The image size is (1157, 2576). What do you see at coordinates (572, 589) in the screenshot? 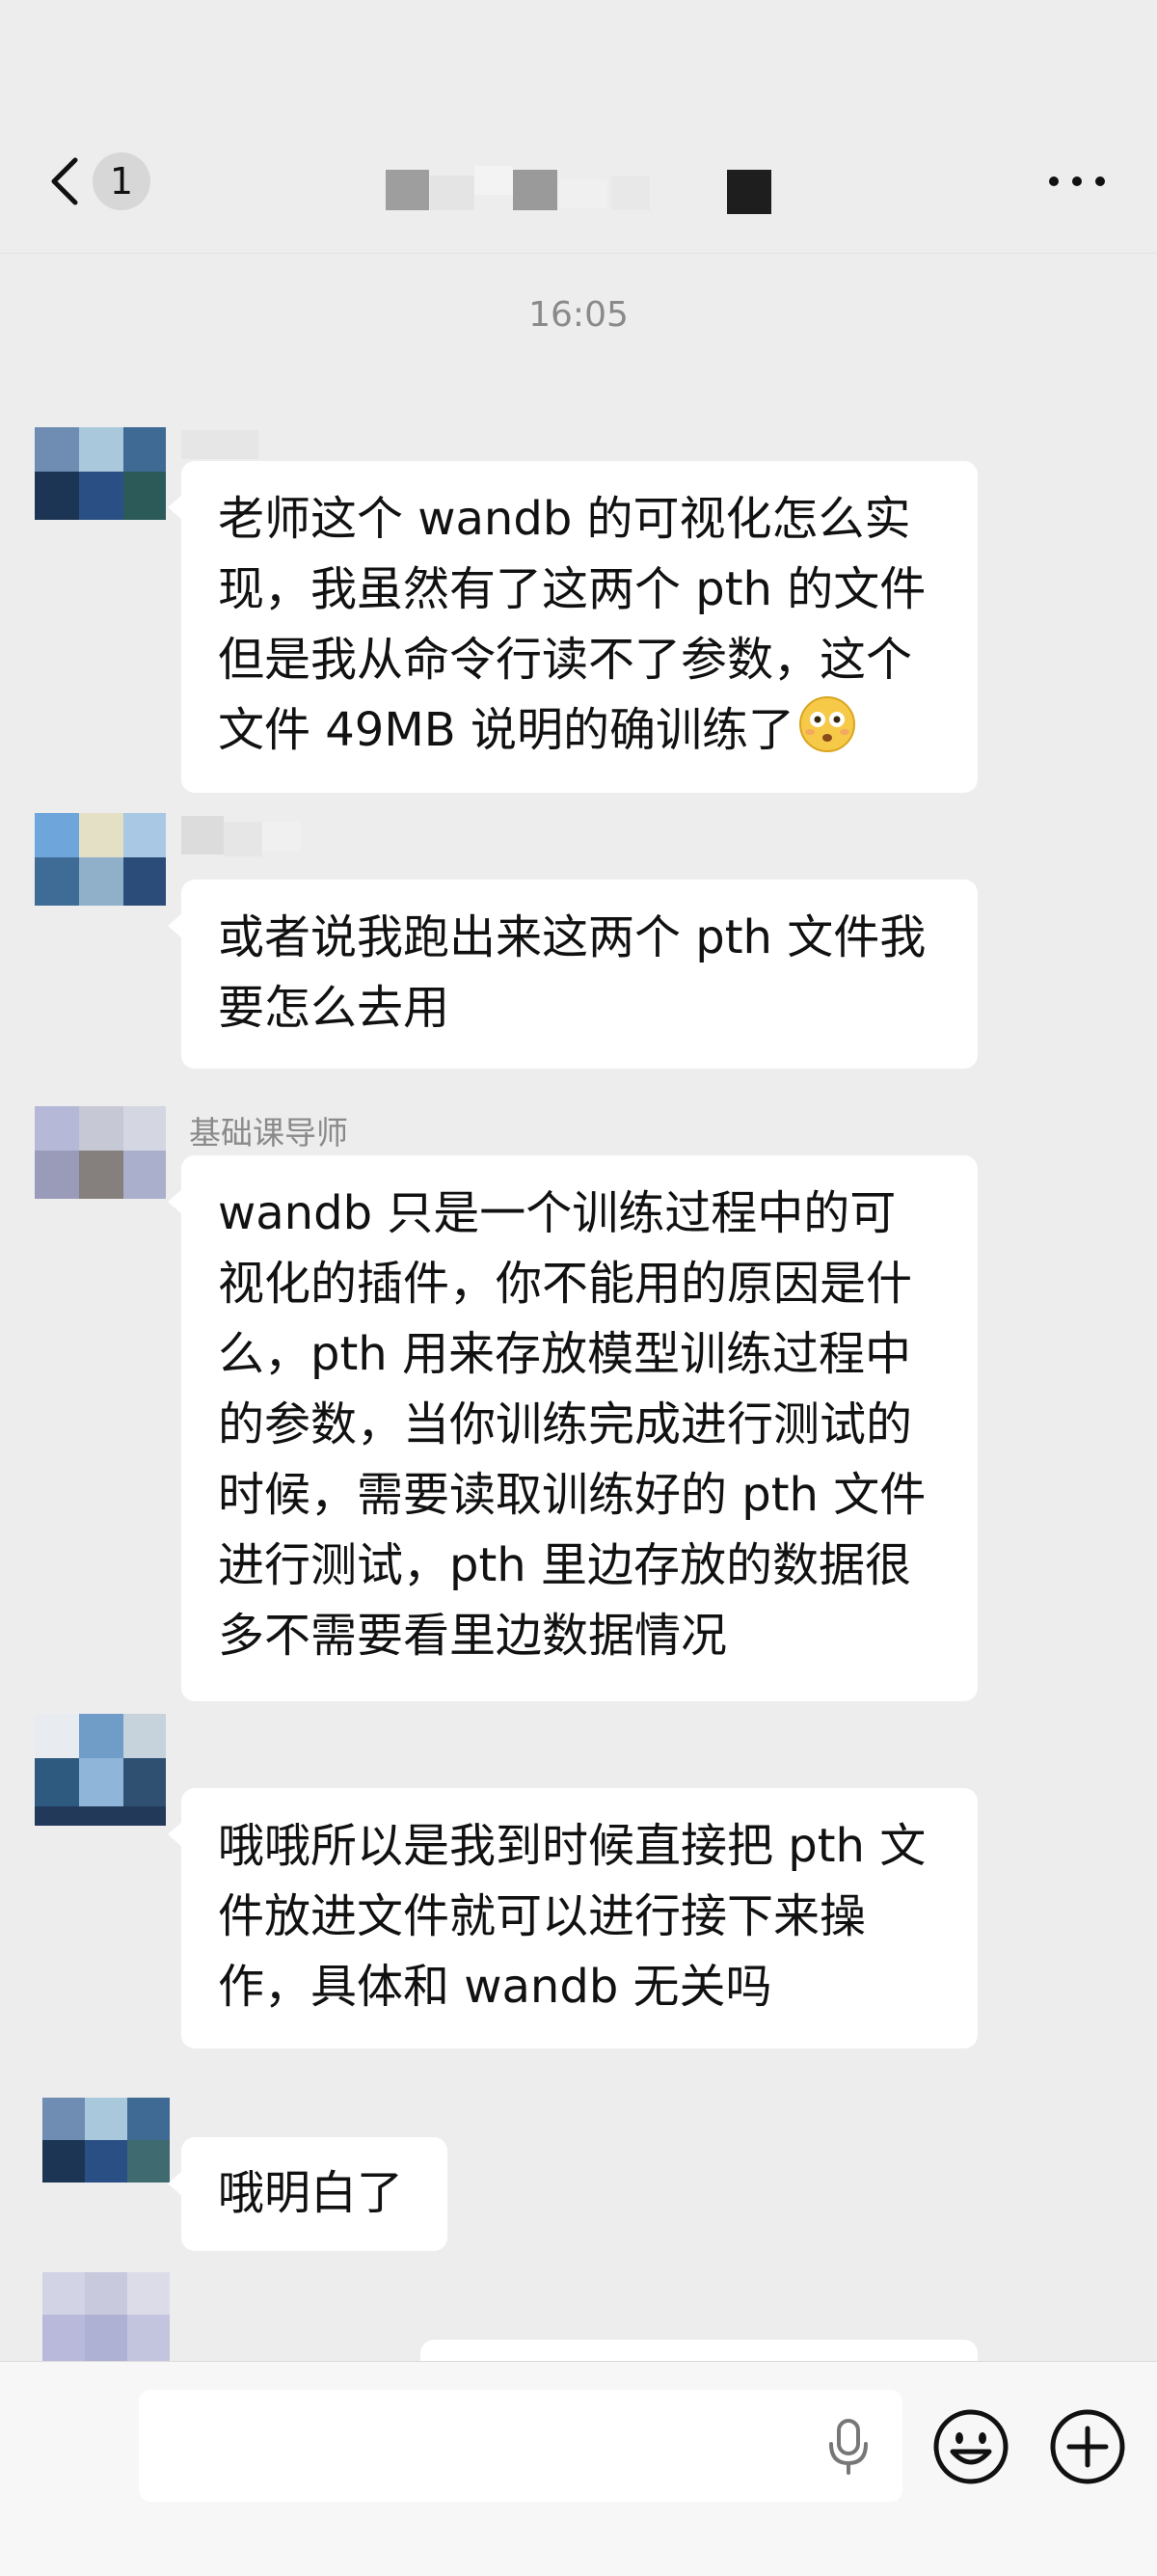
I see `message-line: 现，我虽然有了这两个 pth 的文件` at bounding box center [572, 589].